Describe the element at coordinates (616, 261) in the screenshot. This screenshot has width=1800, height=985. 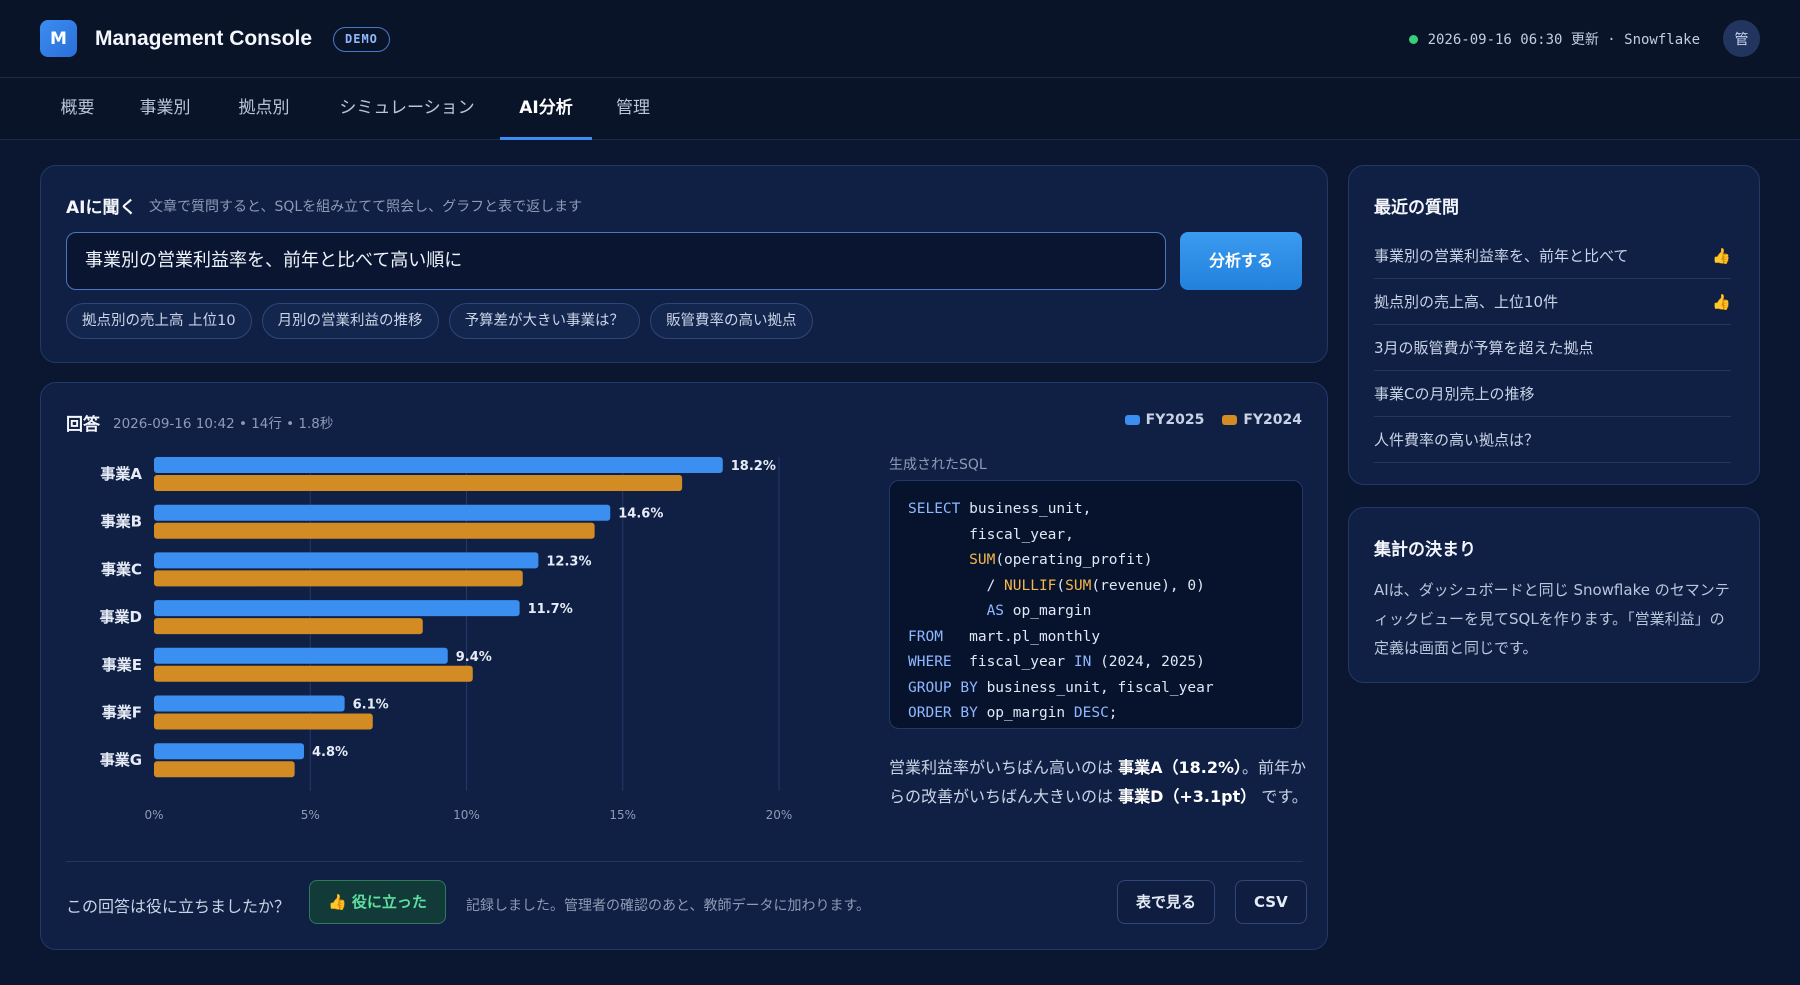
I see `query-input: 事業別の営業利益率を、前年と比べて高い順に` at that location.